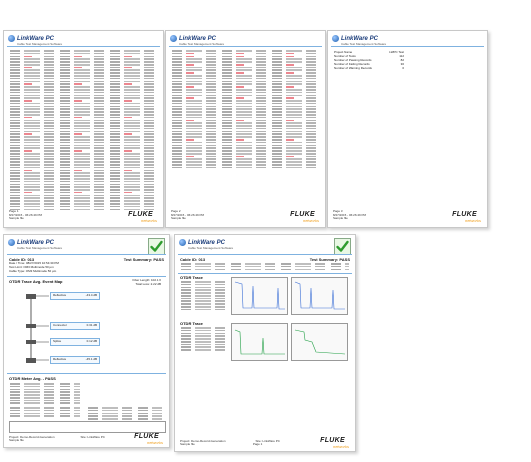 This screenshot has height=462, width=531. Describe the element at coordinates (45, 412) in the screenshot. I see `meter-table-left` at that location.